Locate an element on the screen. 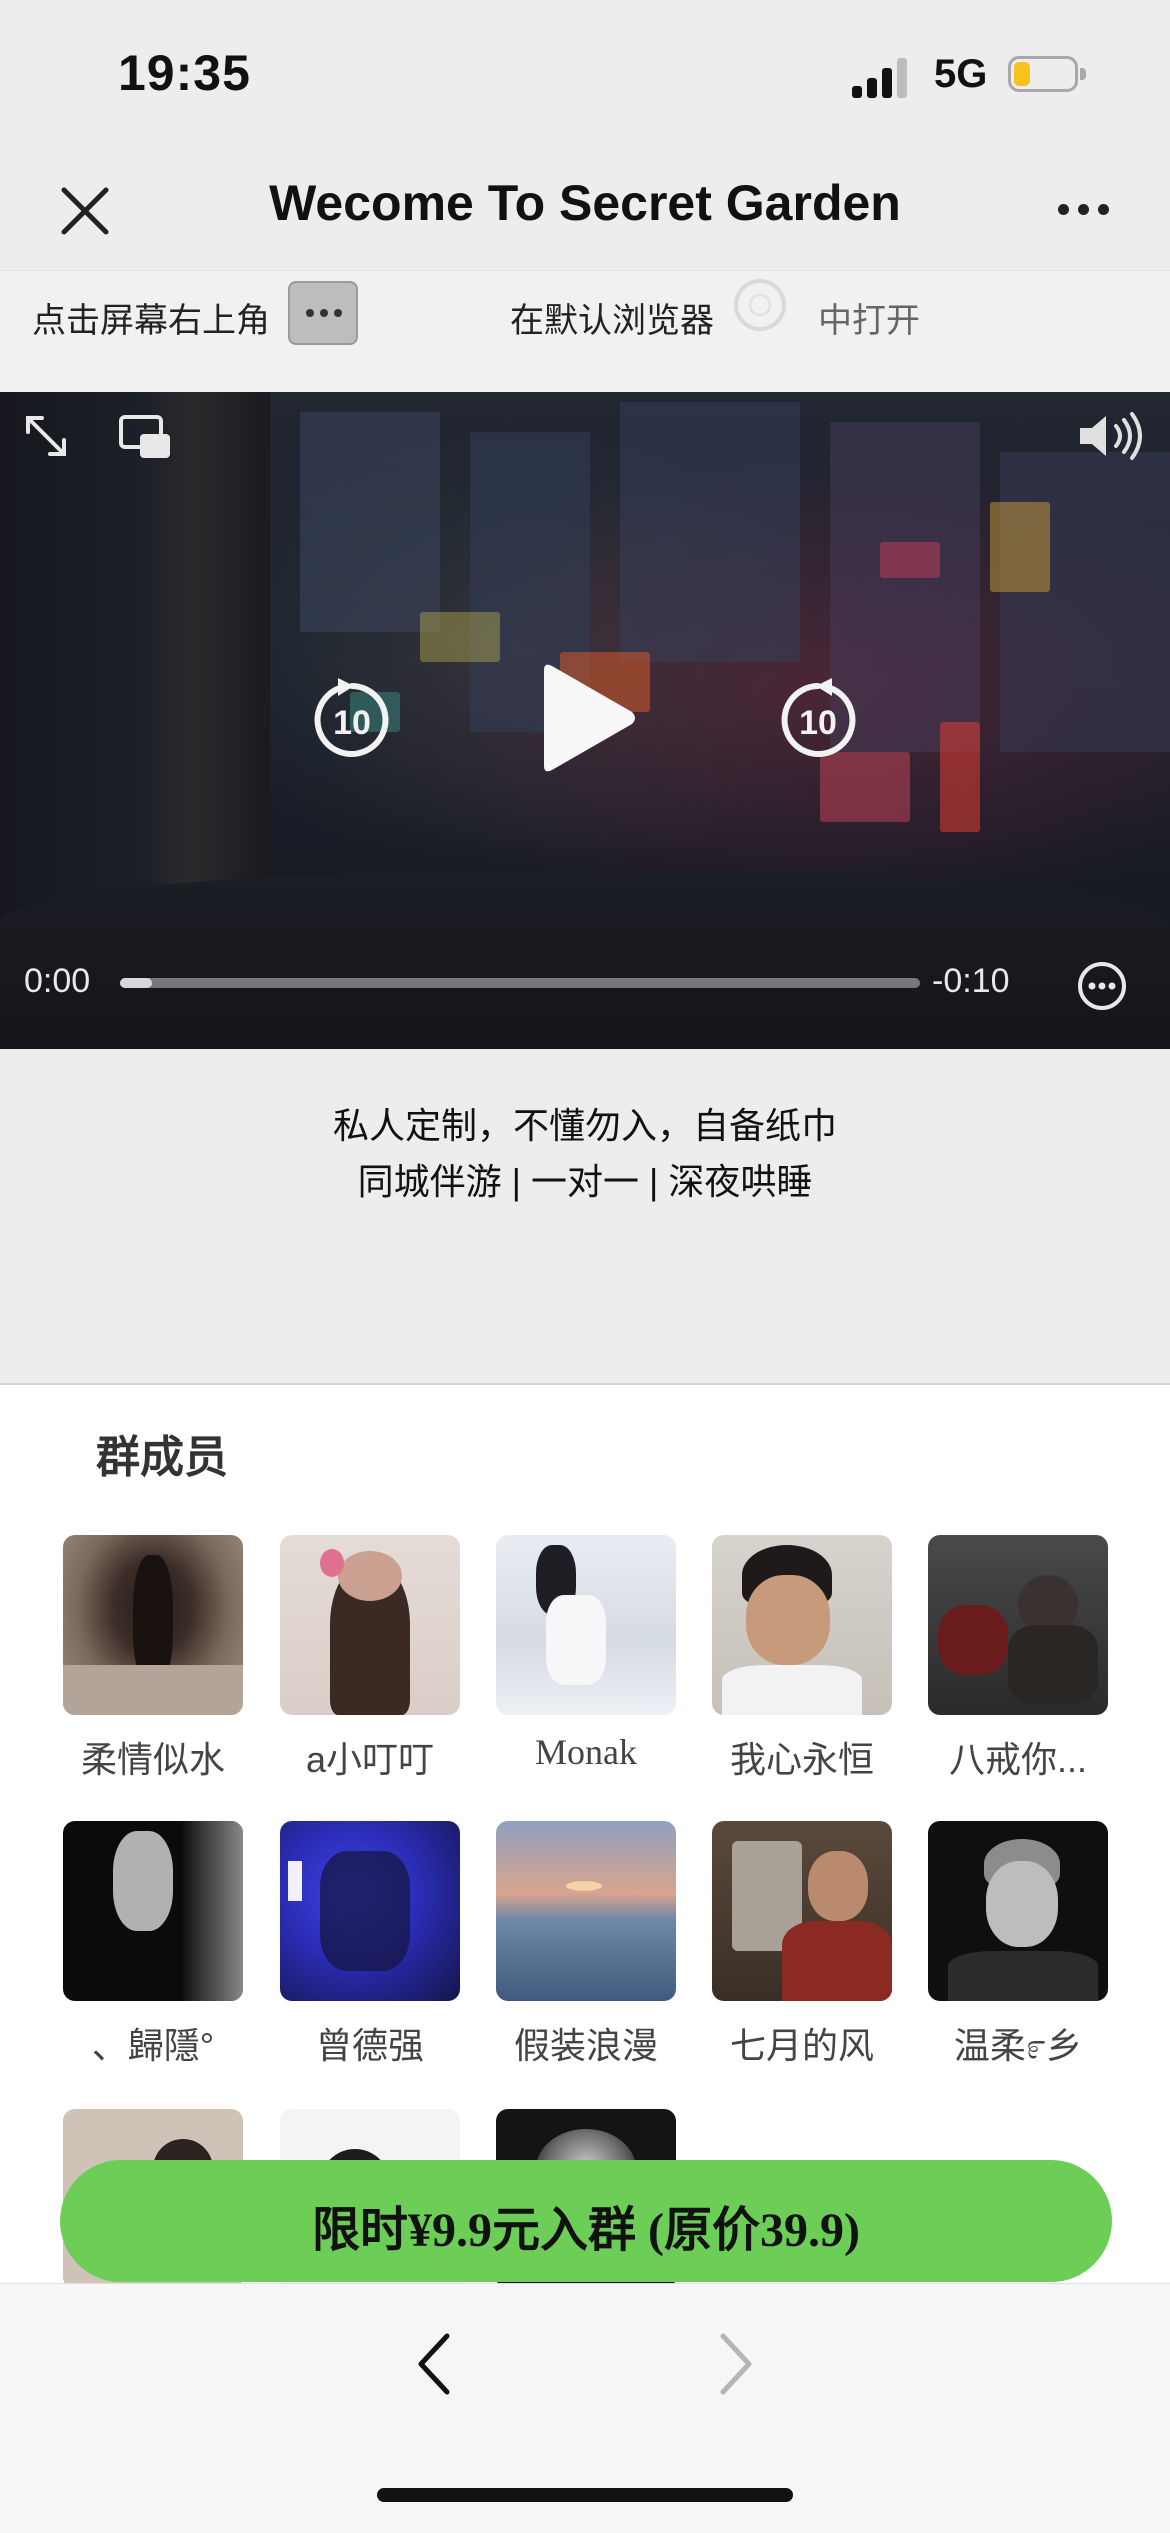 The image size is (1170, 2533). join-group-button: 限时¥9.9元入群 (原价39.9) is located at coordinates (586, 2221).